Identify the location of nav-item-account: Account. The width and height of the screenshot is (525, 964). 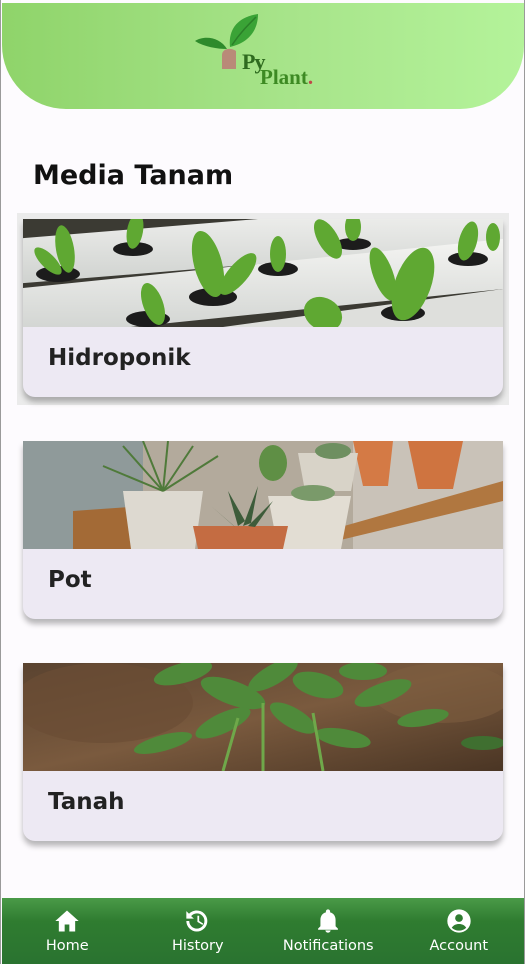
(459, 931).